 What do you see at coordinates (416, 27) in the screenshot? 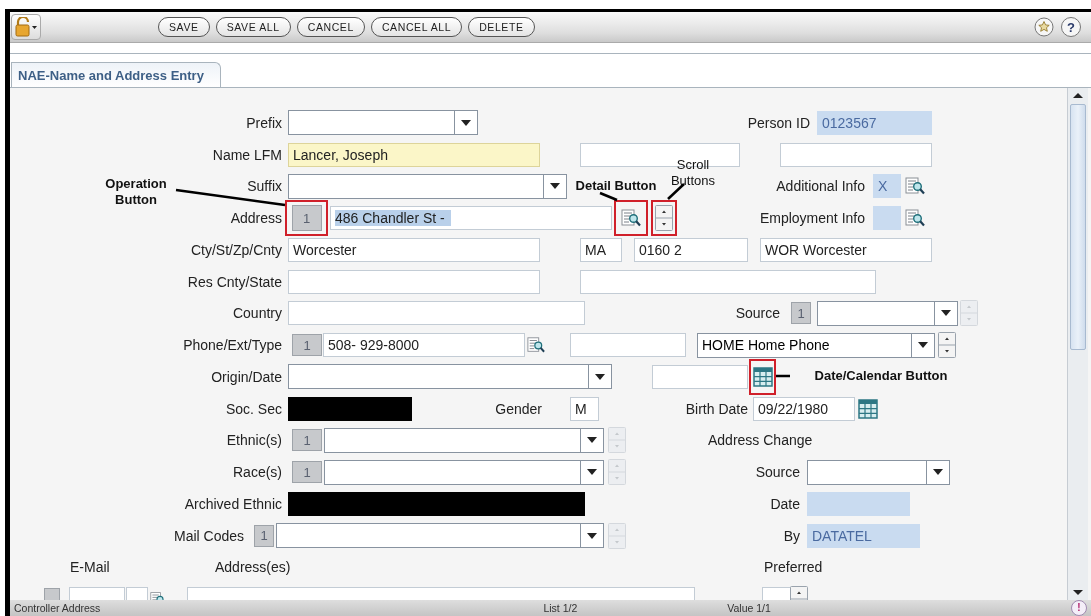
I see `toolbar-button: CANCEL ALL` at bounding box center [416, 27].